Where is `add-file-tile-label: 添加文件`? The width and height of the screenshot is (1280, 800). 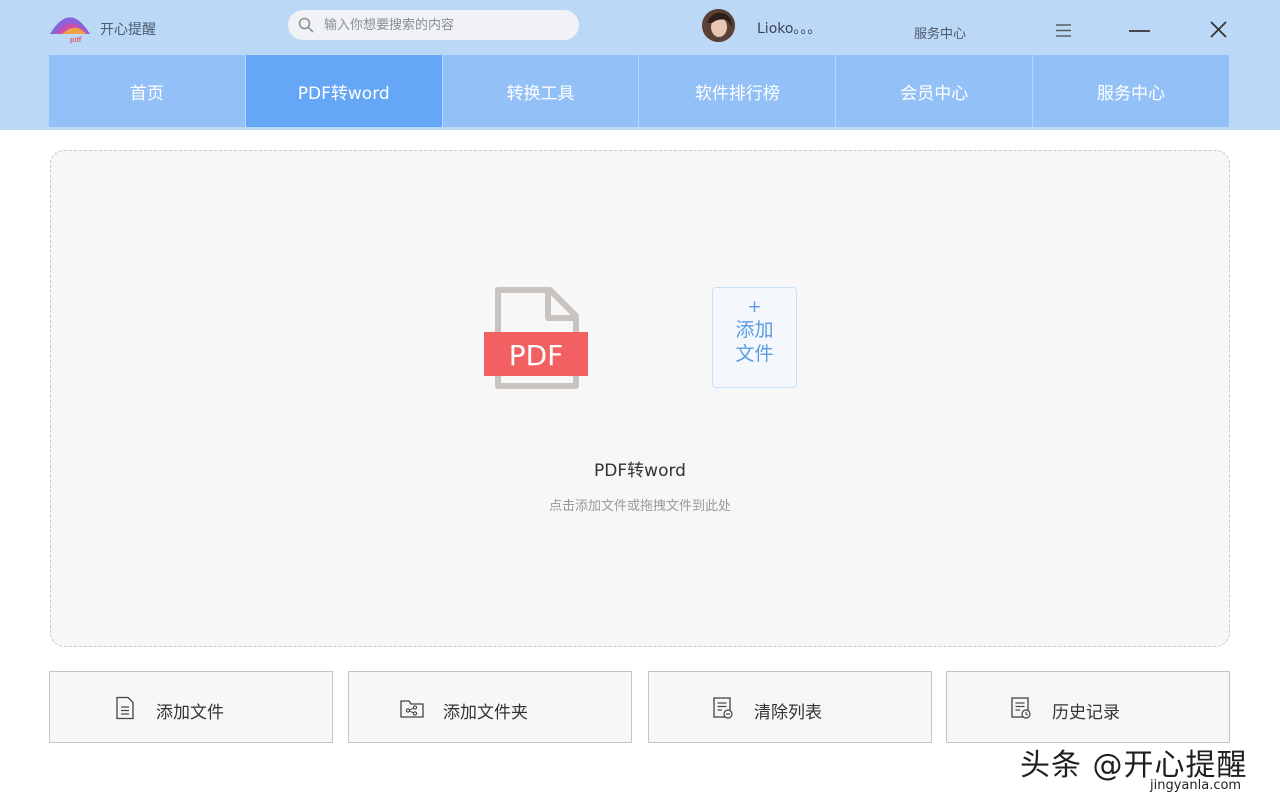 add-file-tile-label: 添加文件 is located at coordinates (754, 342).